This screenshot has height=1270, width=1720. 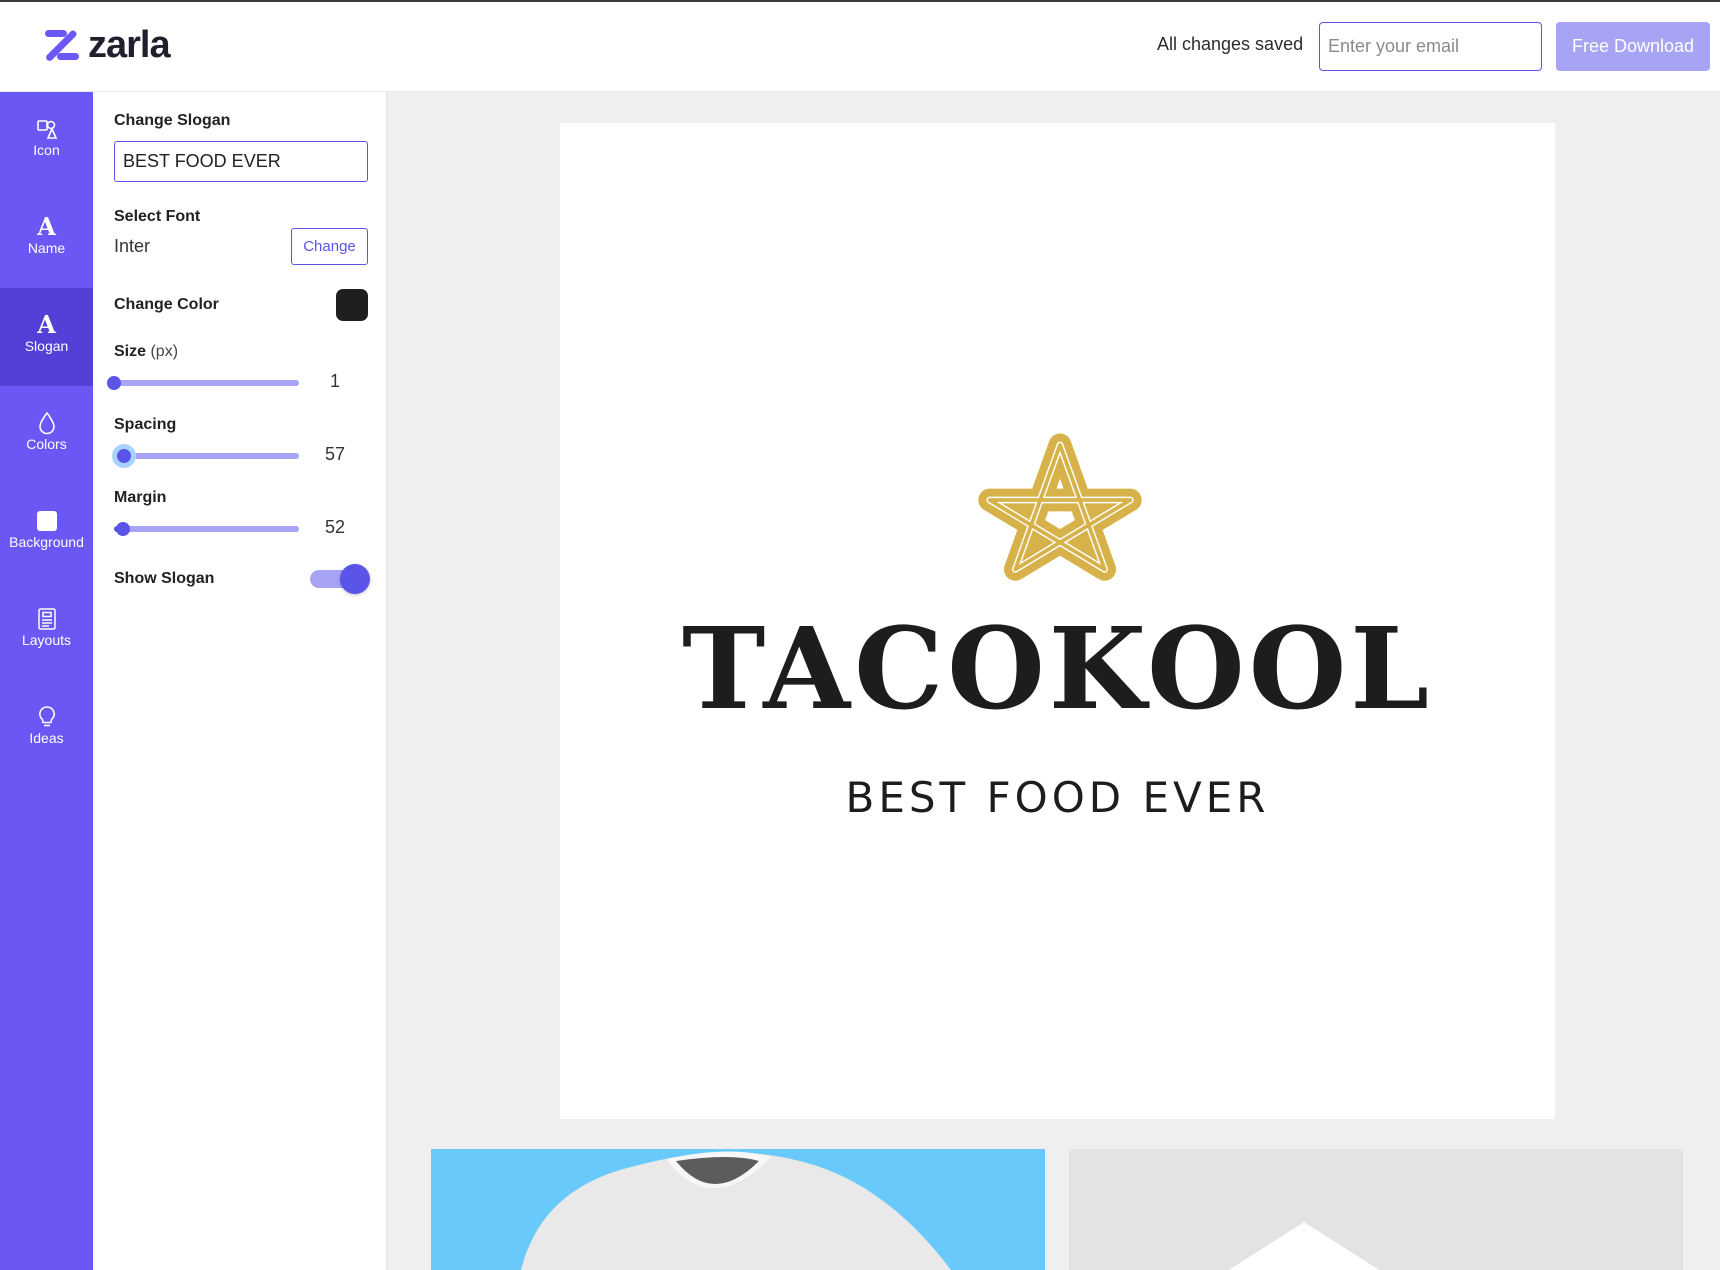 I want to click on email-input, so click(x=1430, y=46).